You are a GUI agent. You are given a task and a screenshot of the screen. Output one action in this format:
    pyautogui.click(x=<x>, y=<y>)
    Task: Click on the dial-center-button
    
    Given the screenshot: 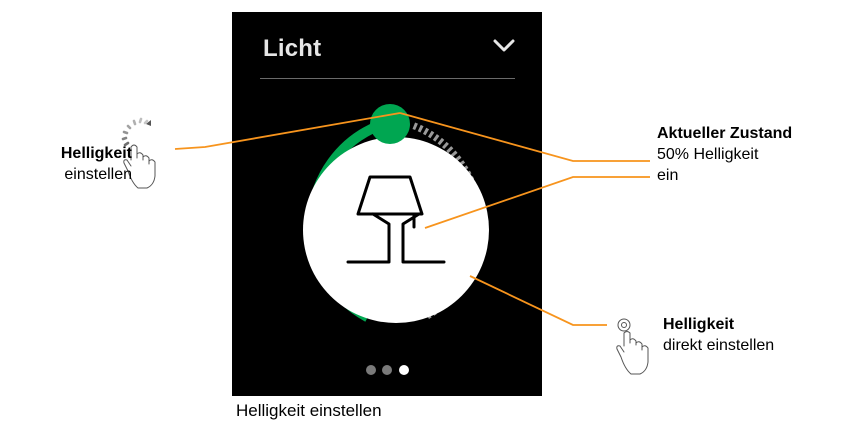 What is the action you would take?
    pyautogui.click(x=396, y=230)
    